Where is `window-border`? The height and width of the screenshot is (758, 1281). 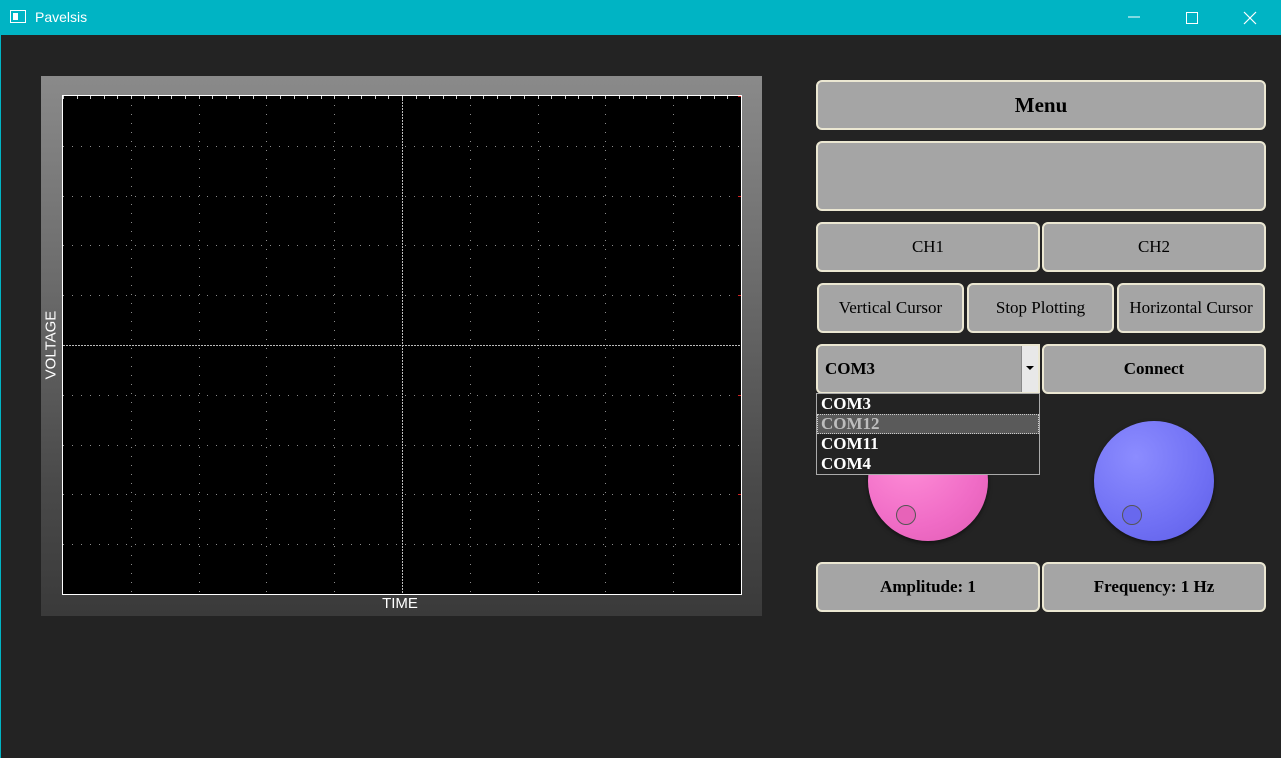
window-border is located at coordinates (0, 396).